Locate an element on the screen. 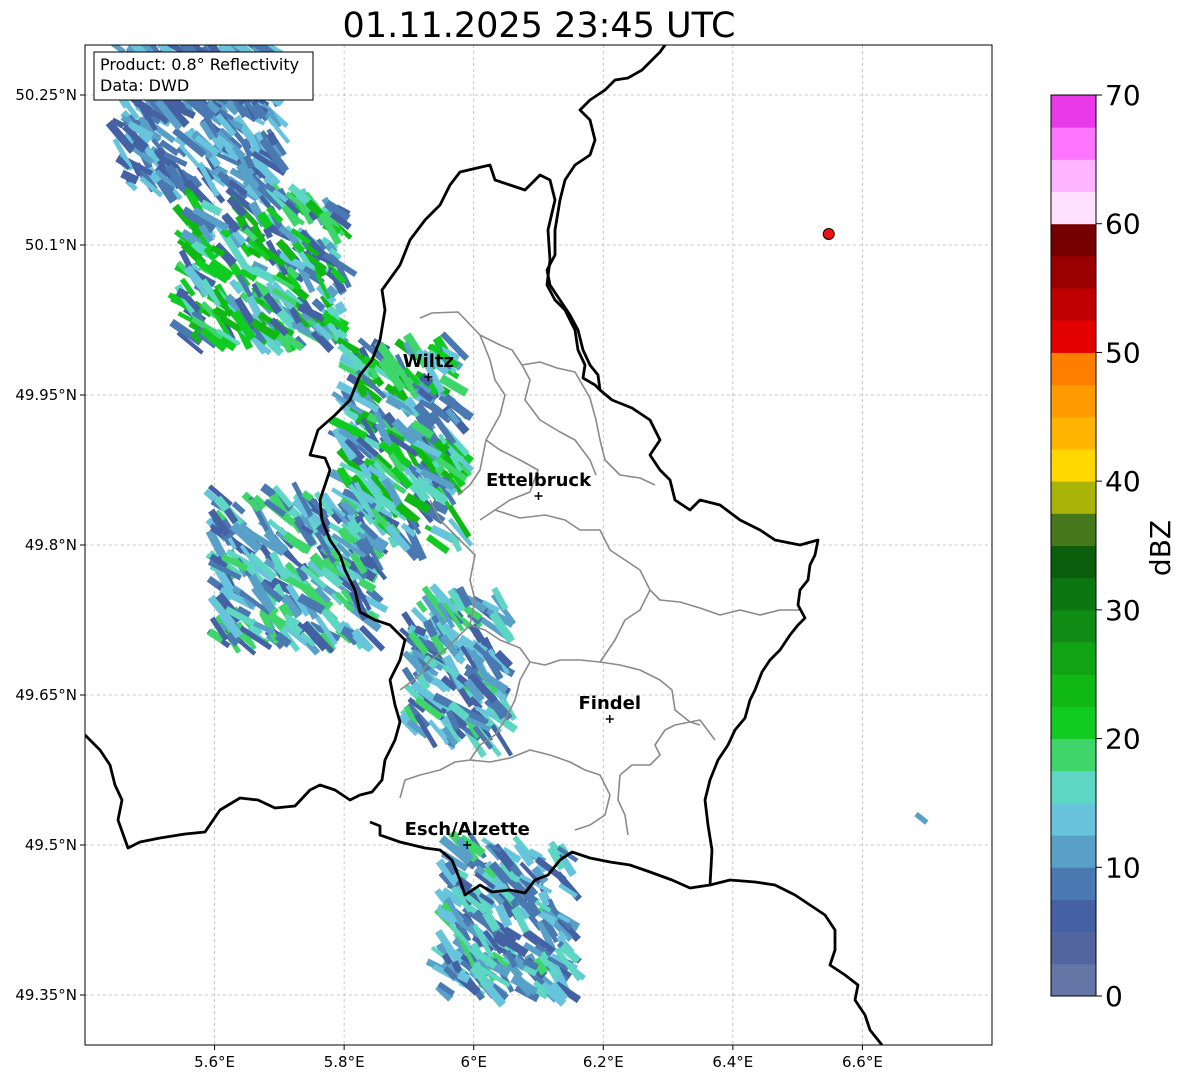  city-label: Esch/Alzette is located at coordinates (467, 829).